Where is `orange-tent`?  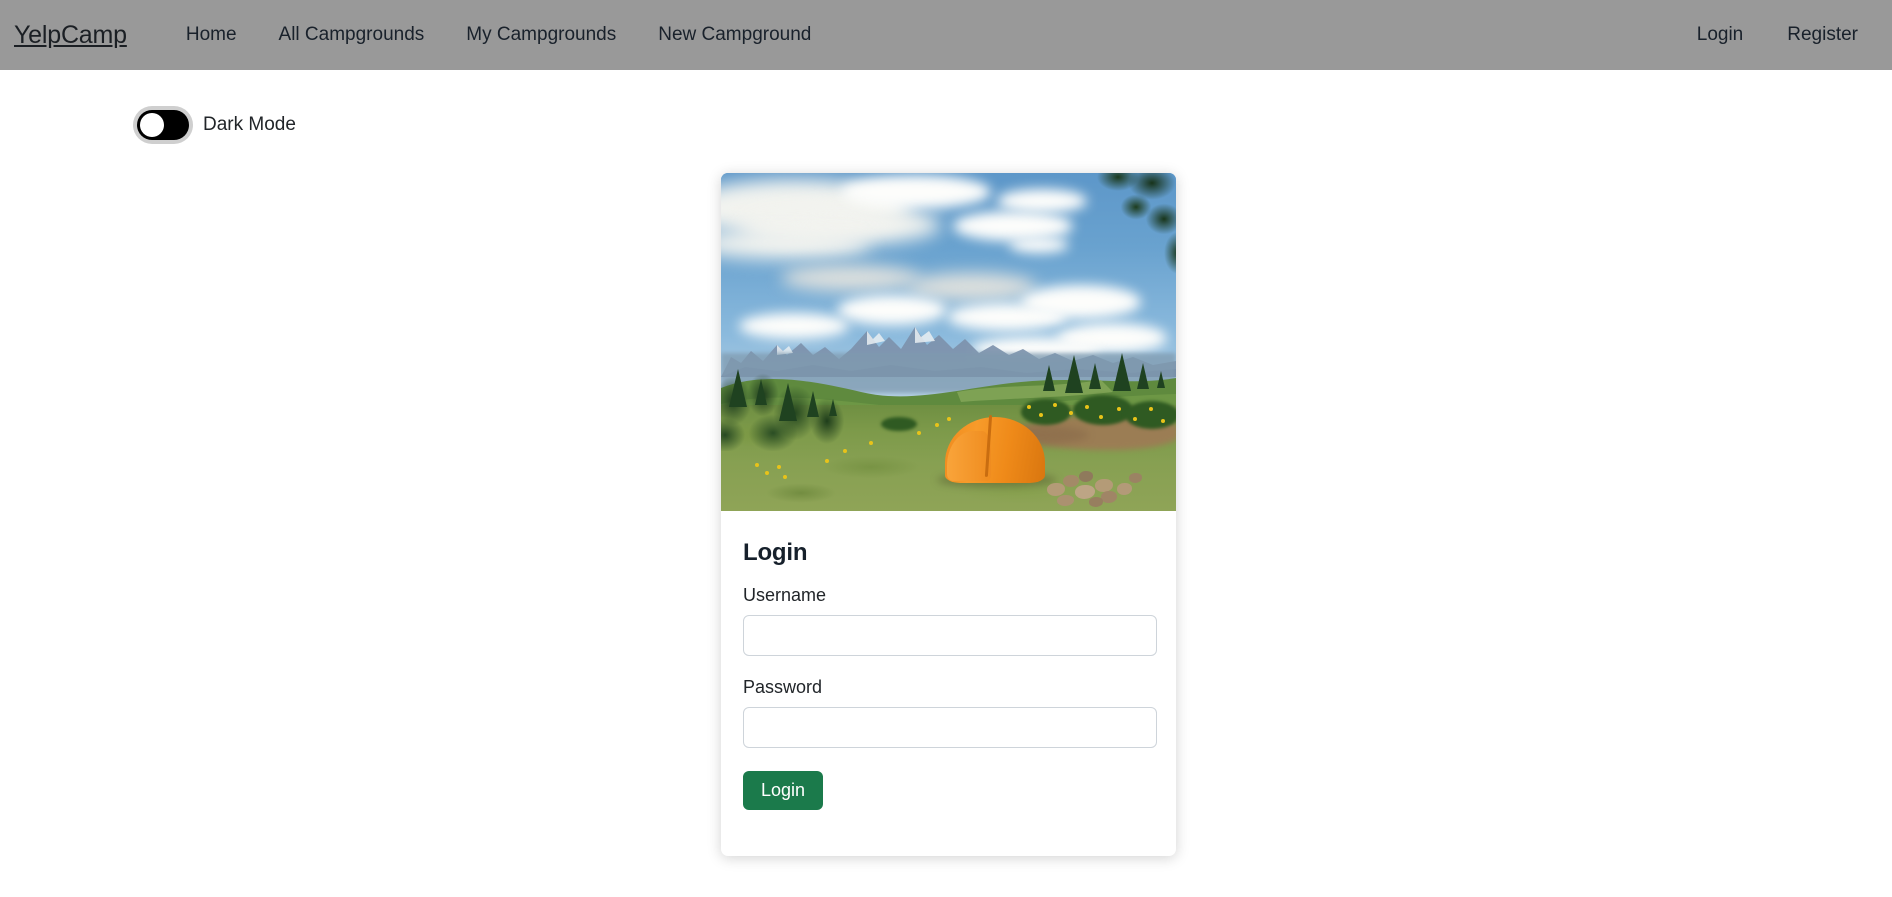 orange-tent is located at coordinates (995, 447).